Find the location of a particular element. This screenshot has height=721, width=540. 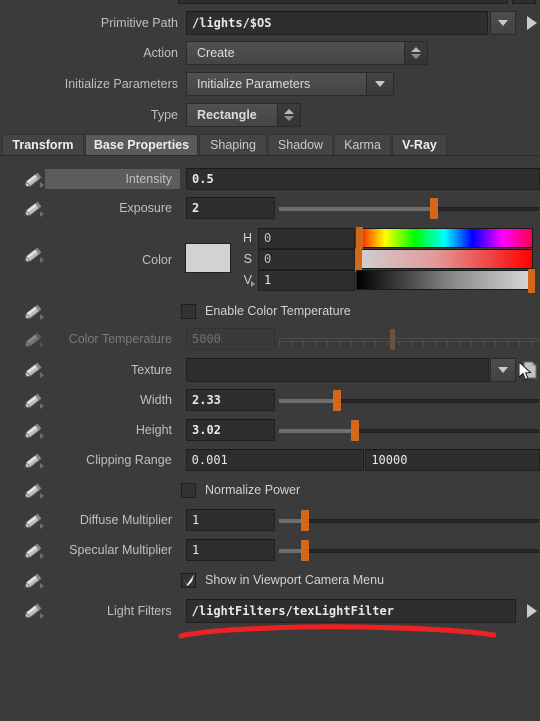

color-h-input: 0 is located at coordinates (306, 238).